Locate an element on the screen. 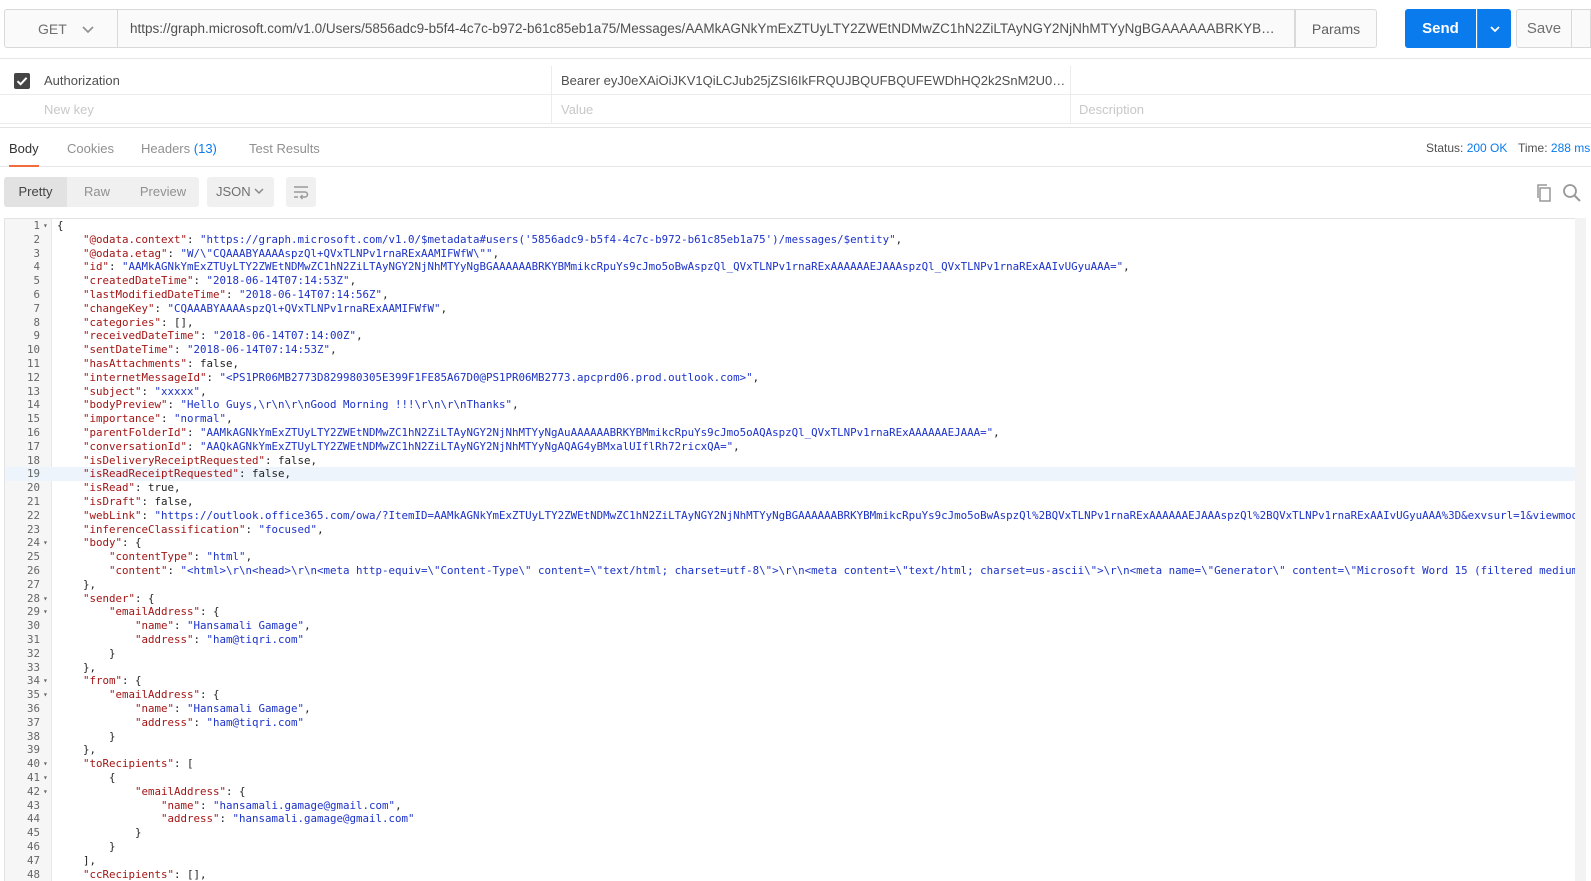 The height and width of the screenshot is (881, 1591). json-key: "address" is located at coordinates (190, 819).